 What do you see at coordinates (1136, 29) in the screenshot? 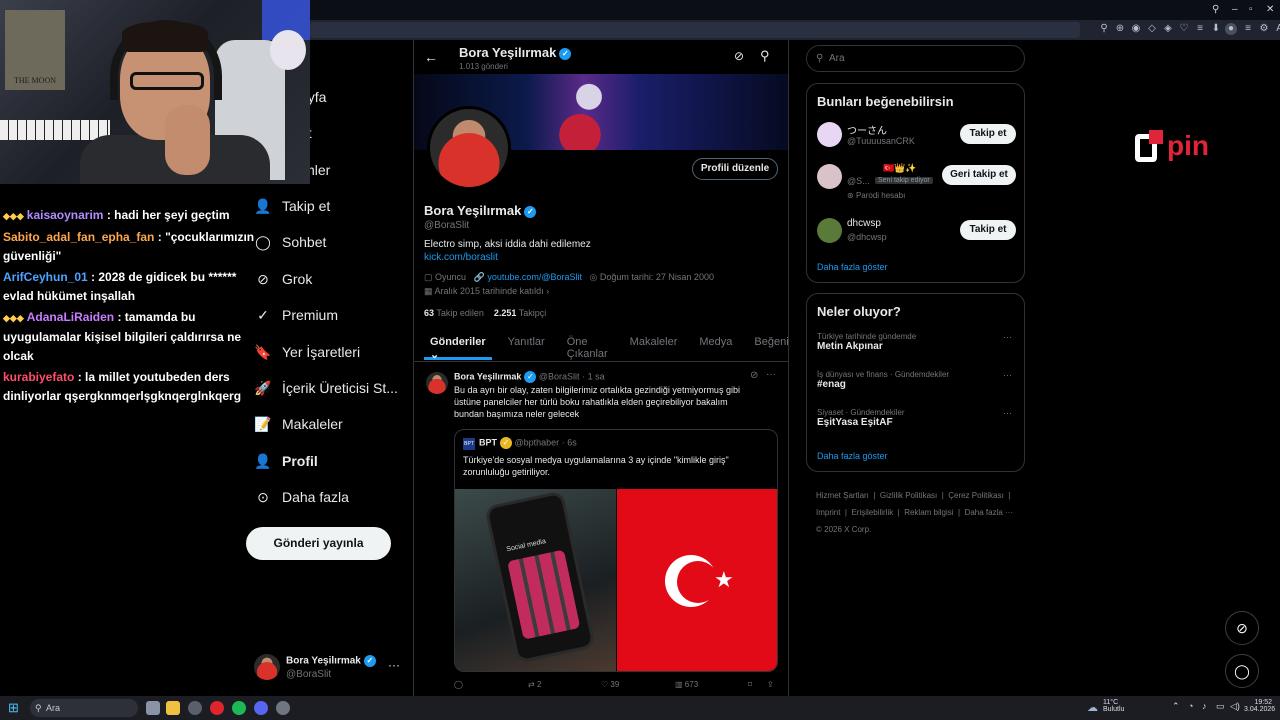
I see `camera-icon: ◉` at bounding box center [1136, 29].